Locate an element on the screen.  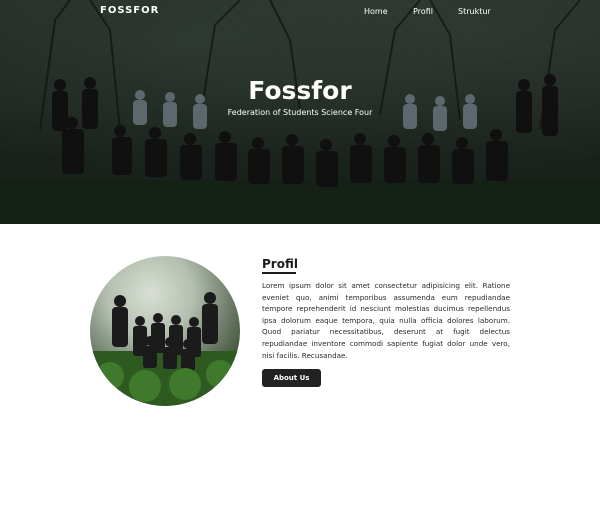
profile-photo-illustration is located at coordinates (165, 349).